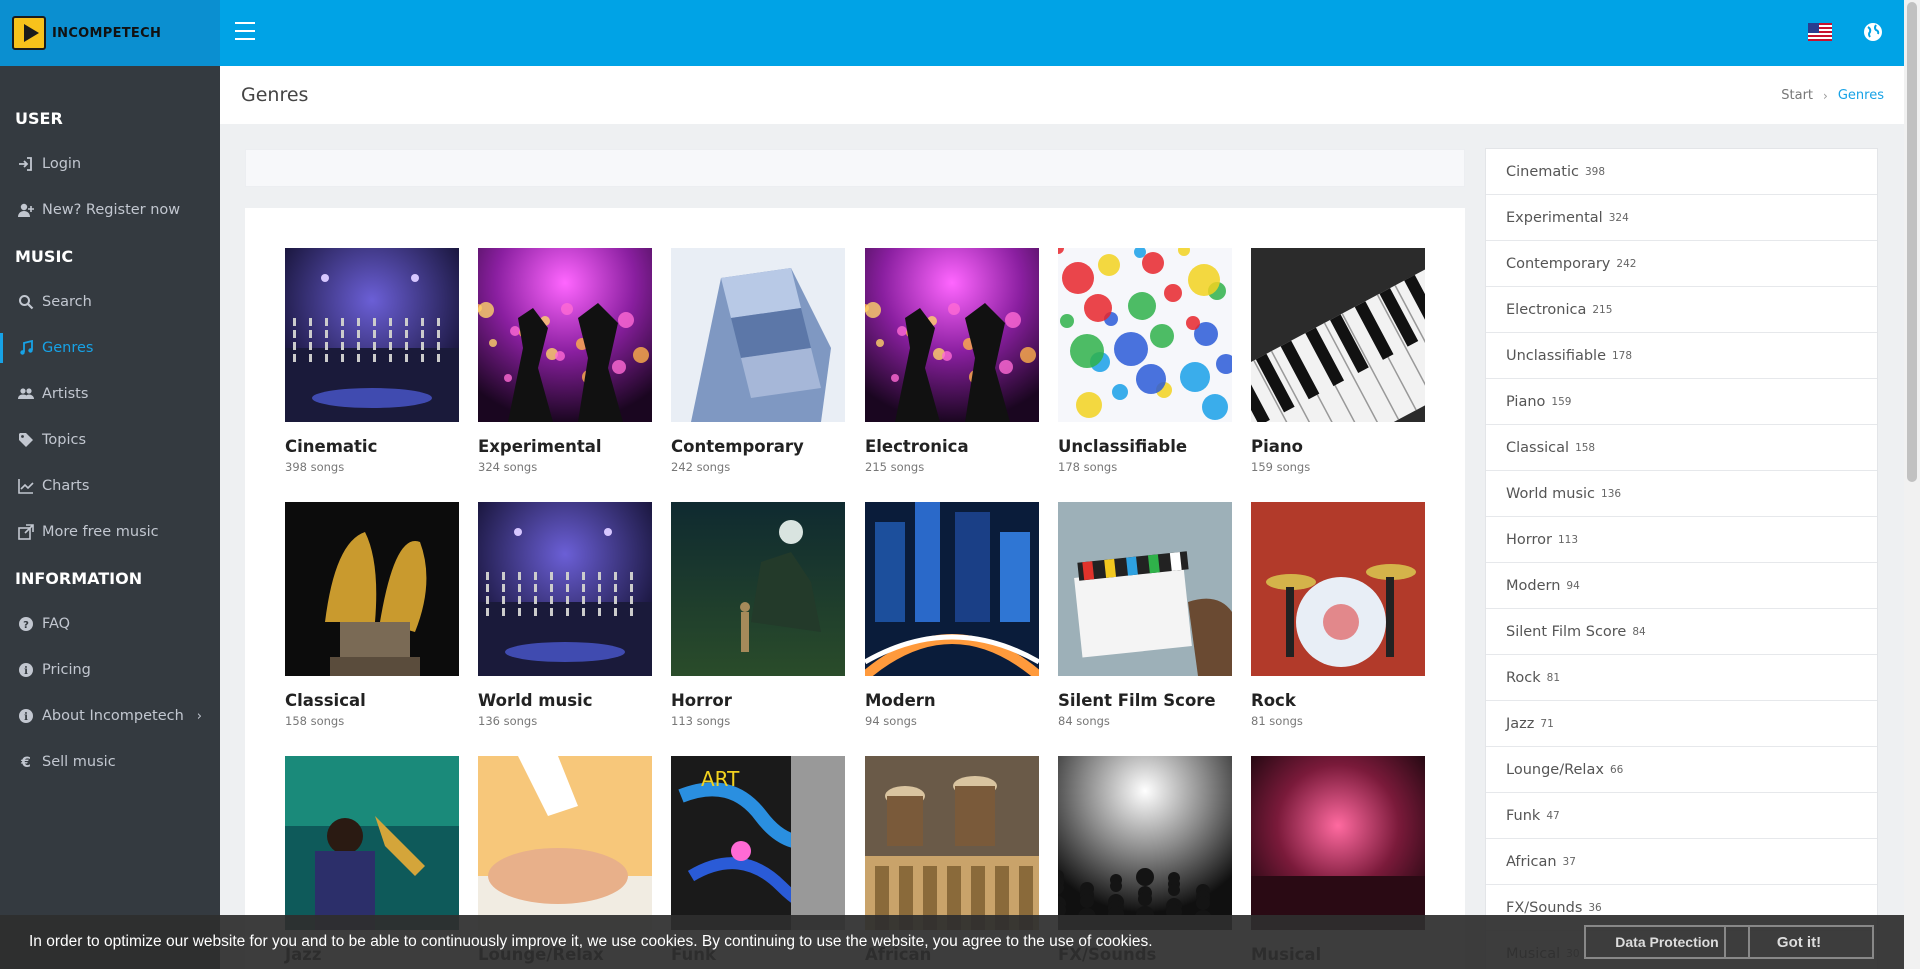 This screenshot has height=969, width=1920. Describe the element at coordinates (113, 716) in the screenshot. I see `sidebar-item-label: About Incompetech` at that location.